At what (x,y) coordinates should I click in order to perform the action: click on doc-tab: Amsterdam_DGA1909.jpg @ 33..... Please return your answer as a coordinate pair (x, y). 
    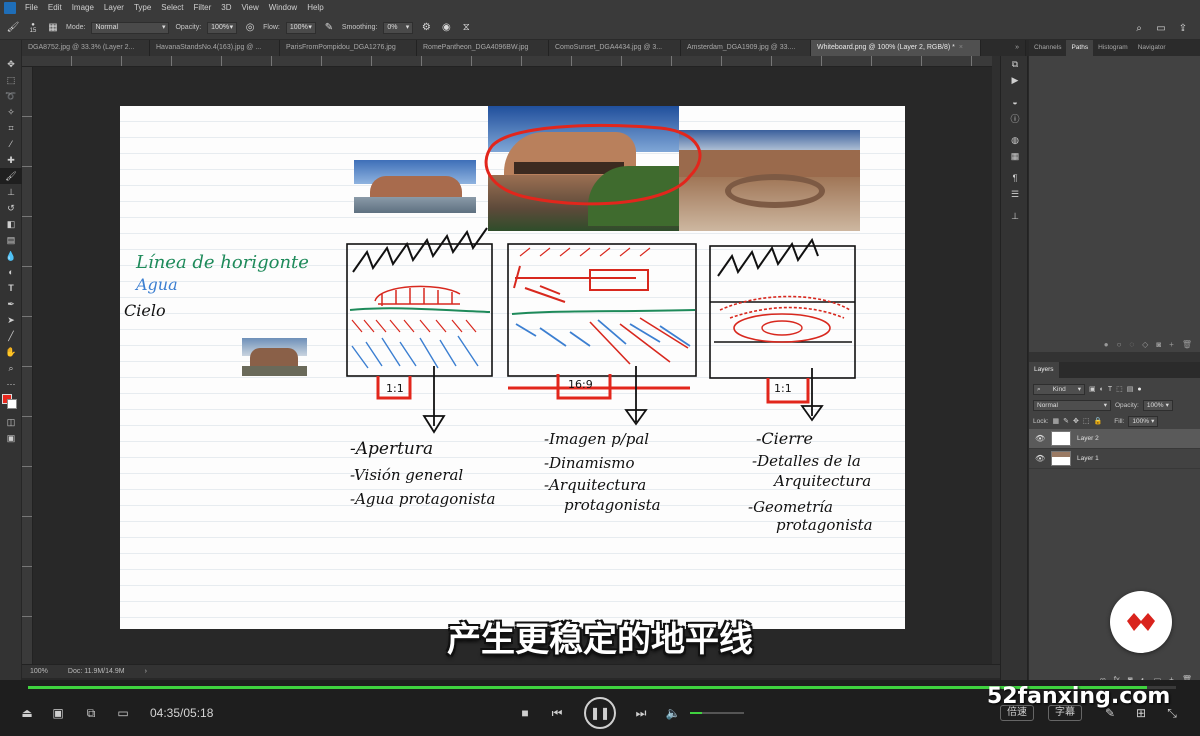
    Looking at the image, I should click on (746, 48).